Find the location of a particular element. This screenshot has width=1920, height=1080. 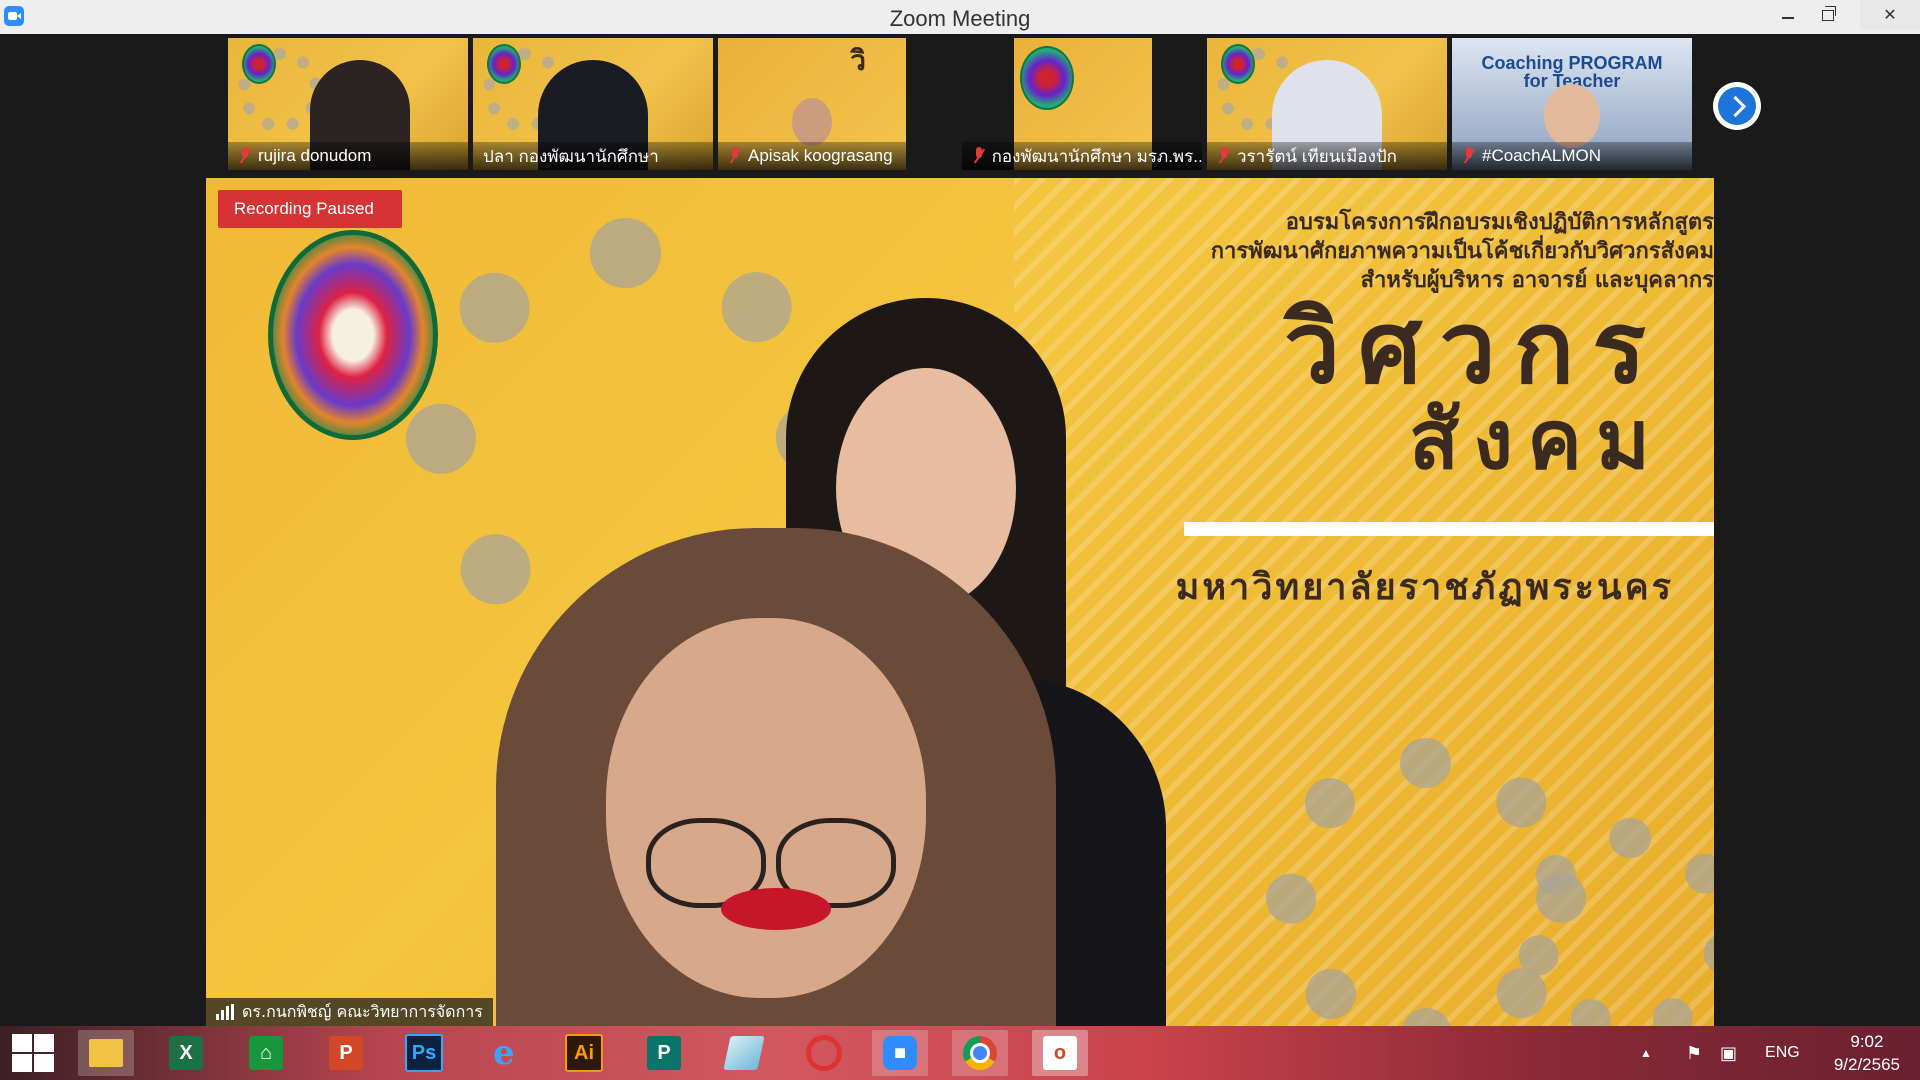

photoshop-icon: Ps is located at coordinates (424, 1053).